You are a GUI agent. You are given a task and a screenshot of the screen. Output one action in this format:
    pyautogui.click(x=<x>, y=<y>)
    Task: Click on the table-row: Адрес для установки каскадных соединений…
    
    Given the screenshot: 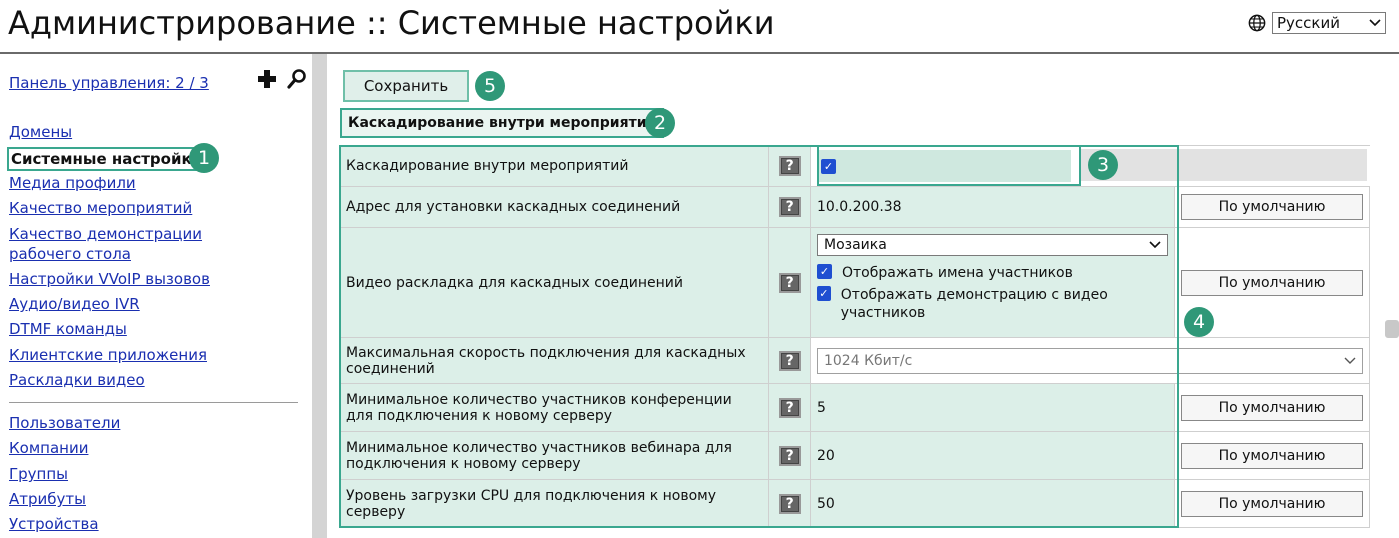 What is the action you would take?
    pyautogui.click(x=854, y=207)
    